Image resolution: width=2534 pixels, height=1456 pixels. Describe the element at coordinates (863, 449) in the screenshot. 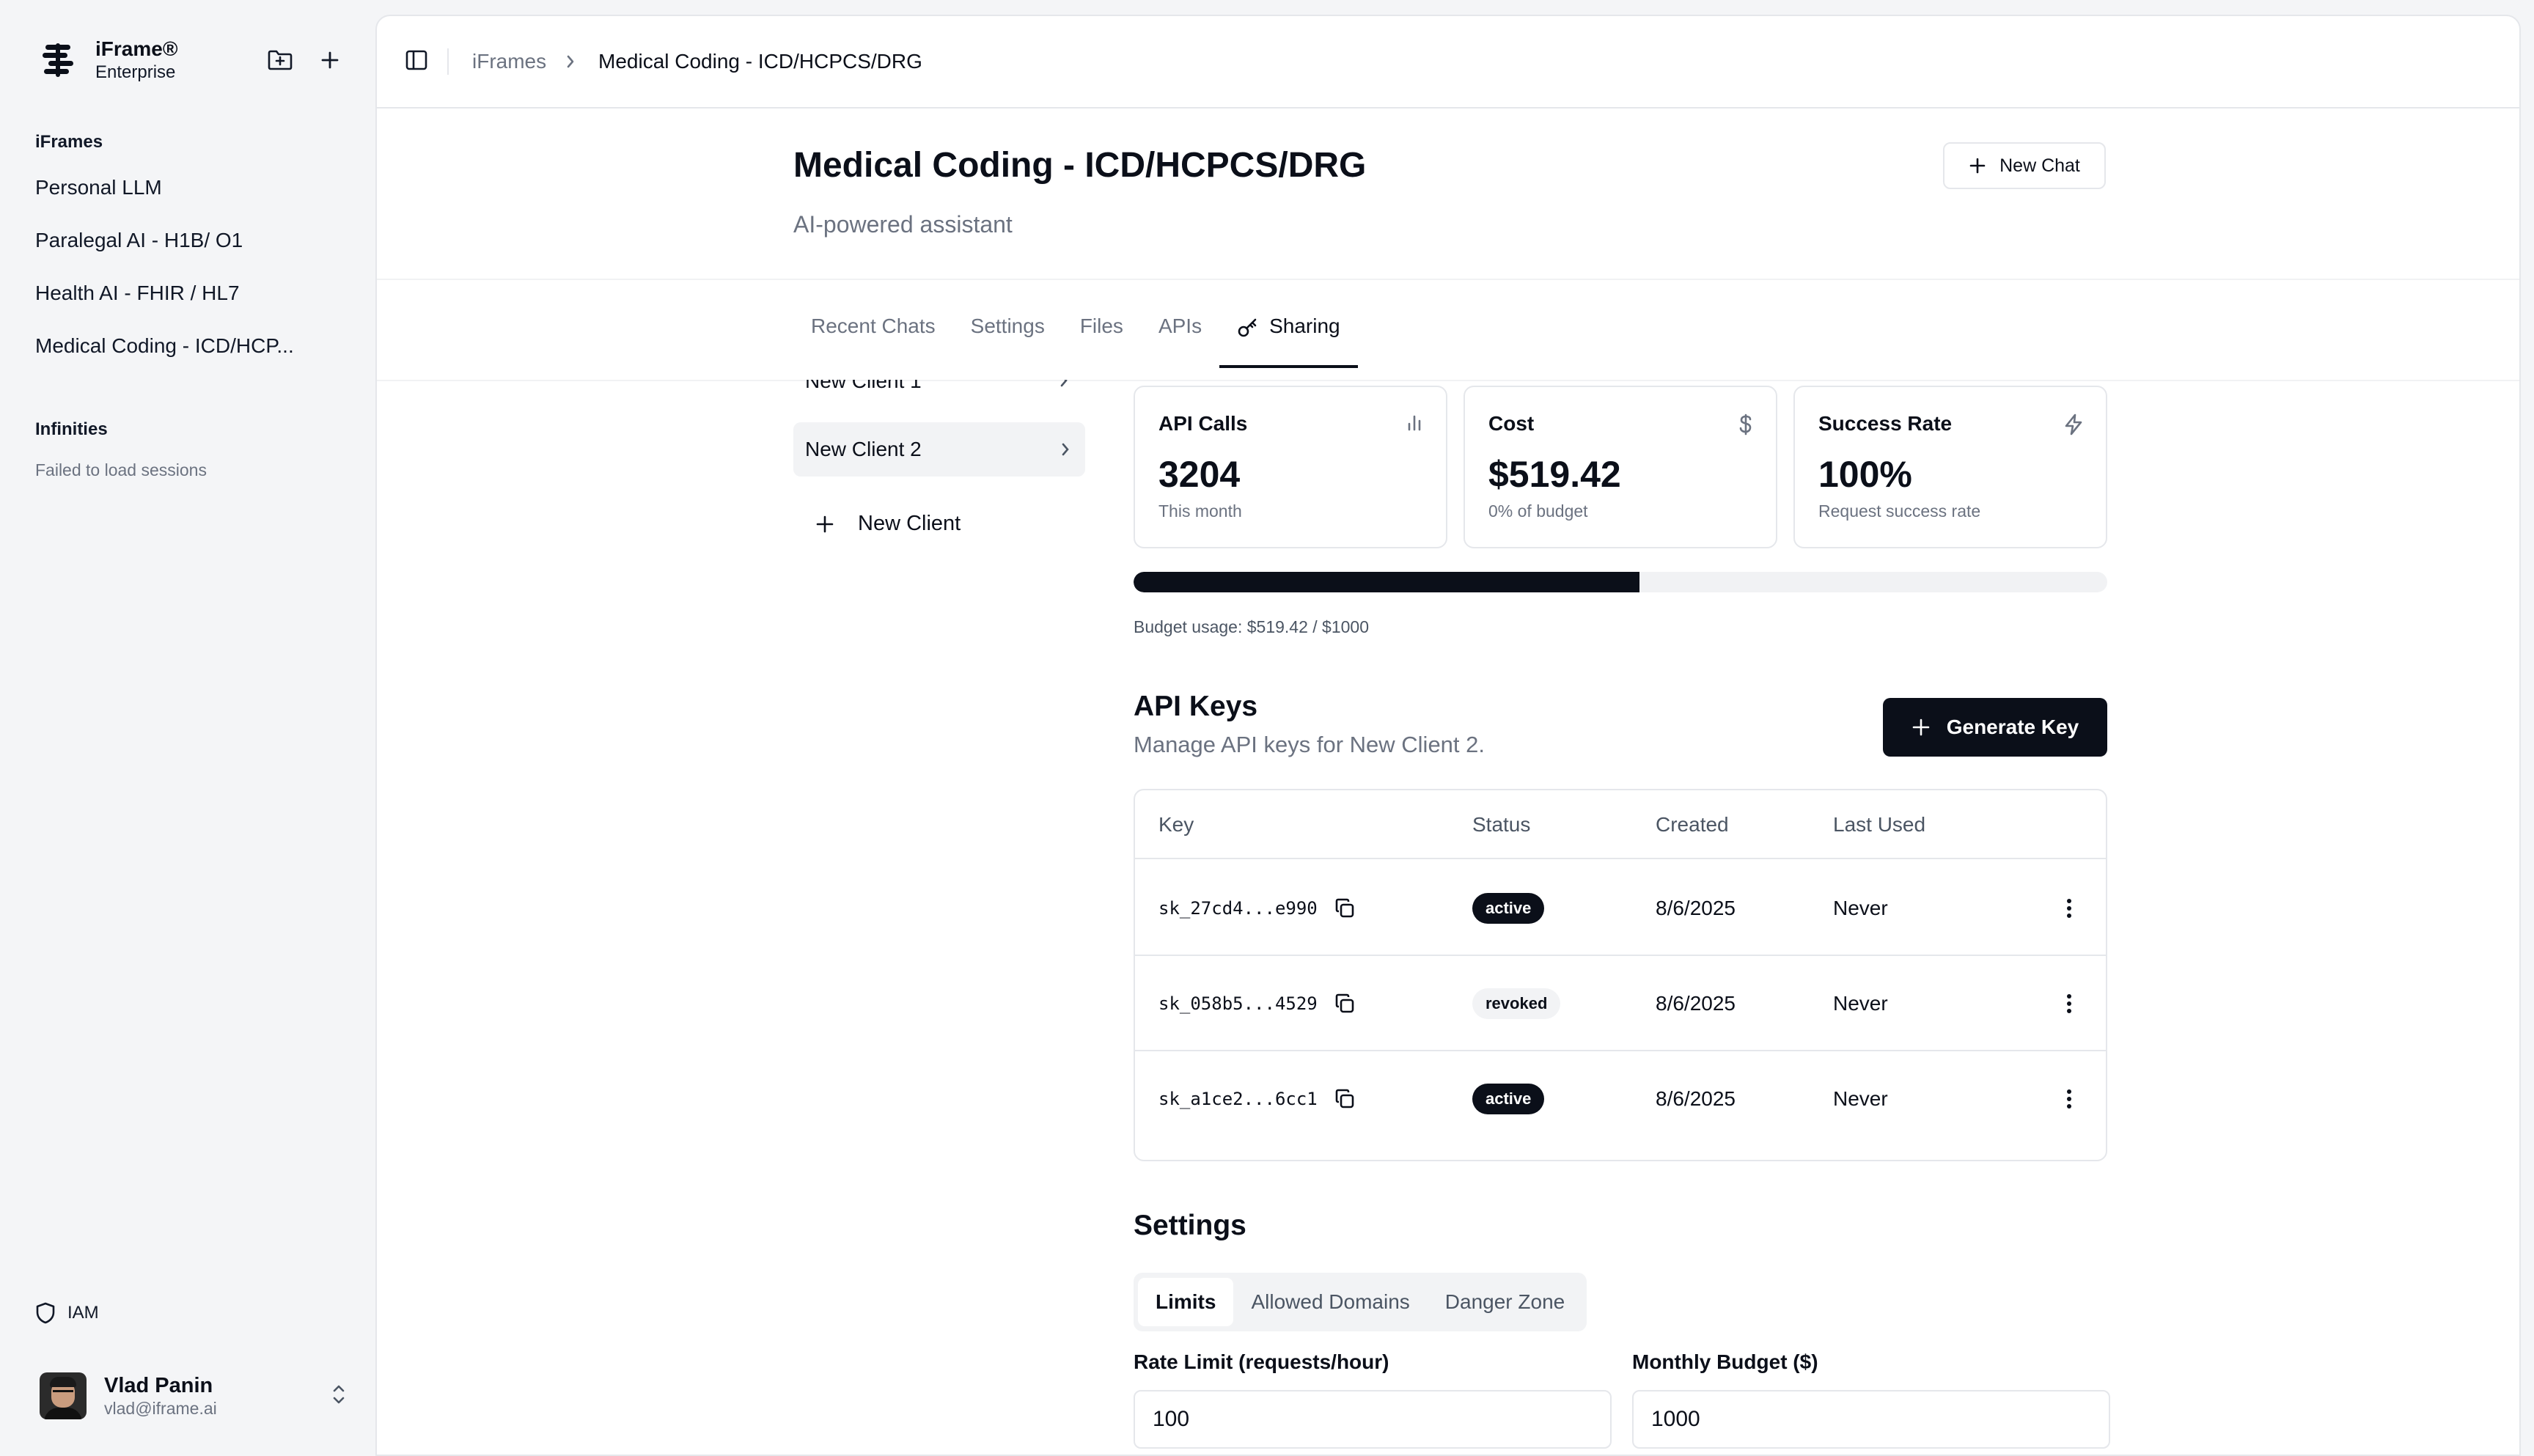

I see `client-item-label: New Client 2` at that location.